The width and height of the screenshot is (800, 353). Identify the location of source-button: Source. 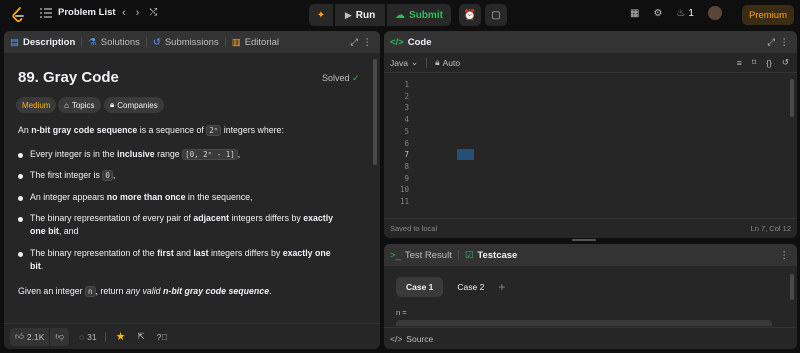
(419, 339).